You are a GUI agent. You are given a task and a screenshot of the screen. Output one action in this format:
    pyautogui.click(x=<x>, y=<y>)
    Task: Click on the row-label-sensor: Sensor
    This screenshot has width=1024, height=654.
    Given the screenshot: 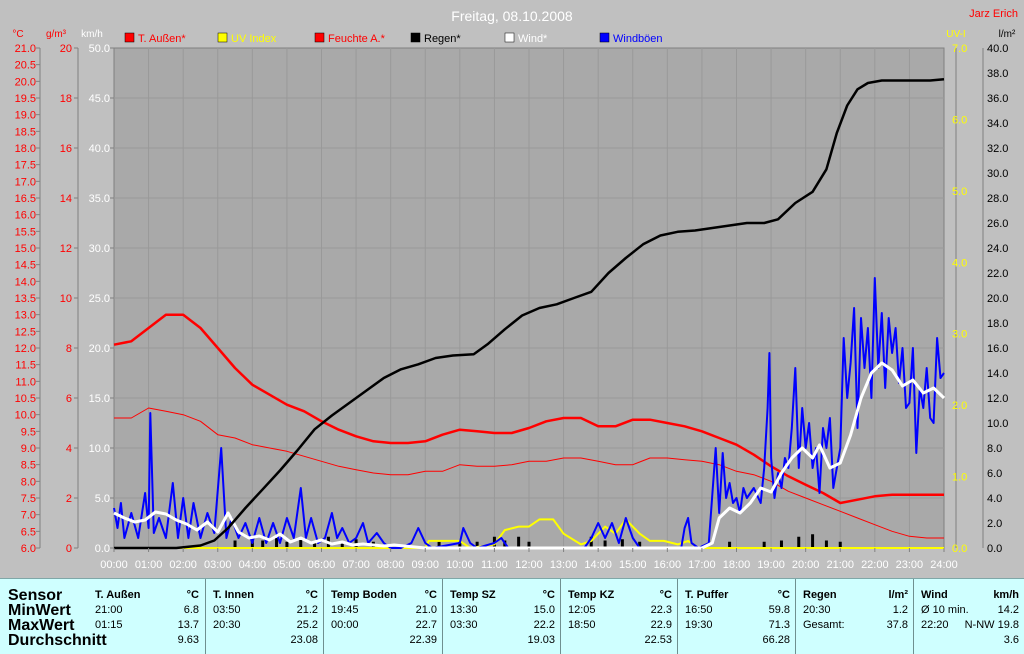 What is the action you would take?
    pyautogui.click(x=35, y=595)
    